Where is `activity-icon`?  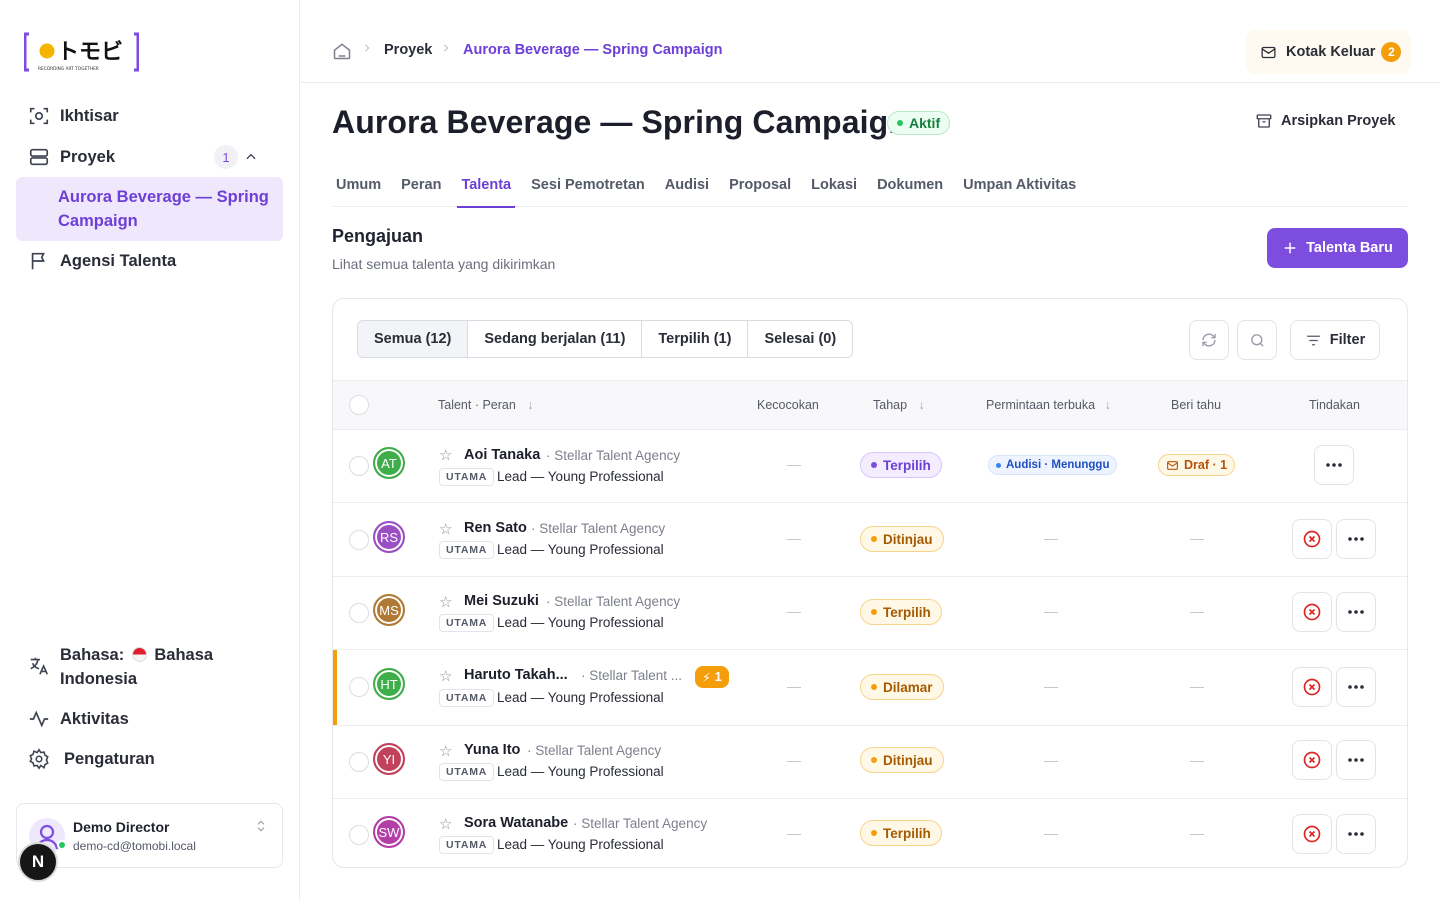
activity-icon is located at coordinates (39, 719).